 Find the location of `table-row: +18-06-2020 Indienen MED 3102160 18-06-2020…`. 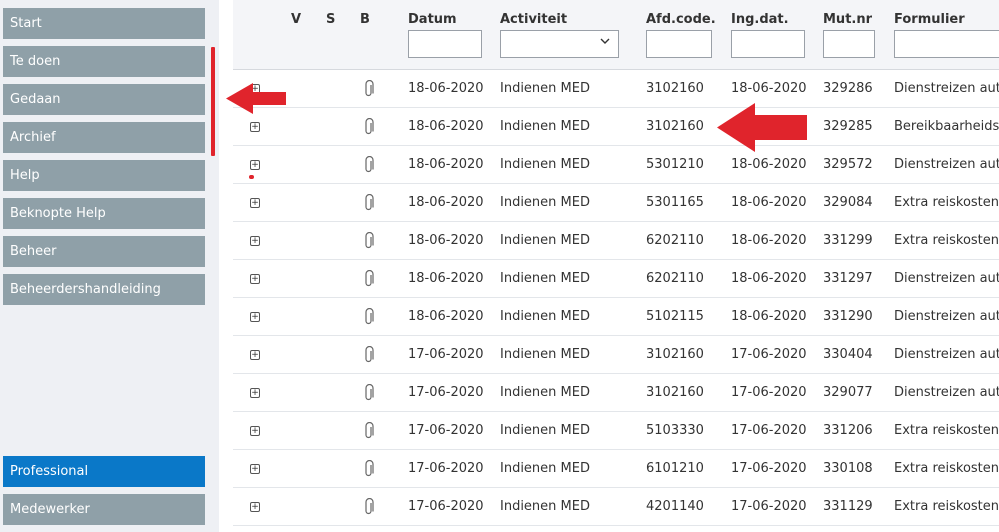

table-row: +18-06-2020 Indienen MED 3102160 18-06-2020… is located at coordinates (616, 89).